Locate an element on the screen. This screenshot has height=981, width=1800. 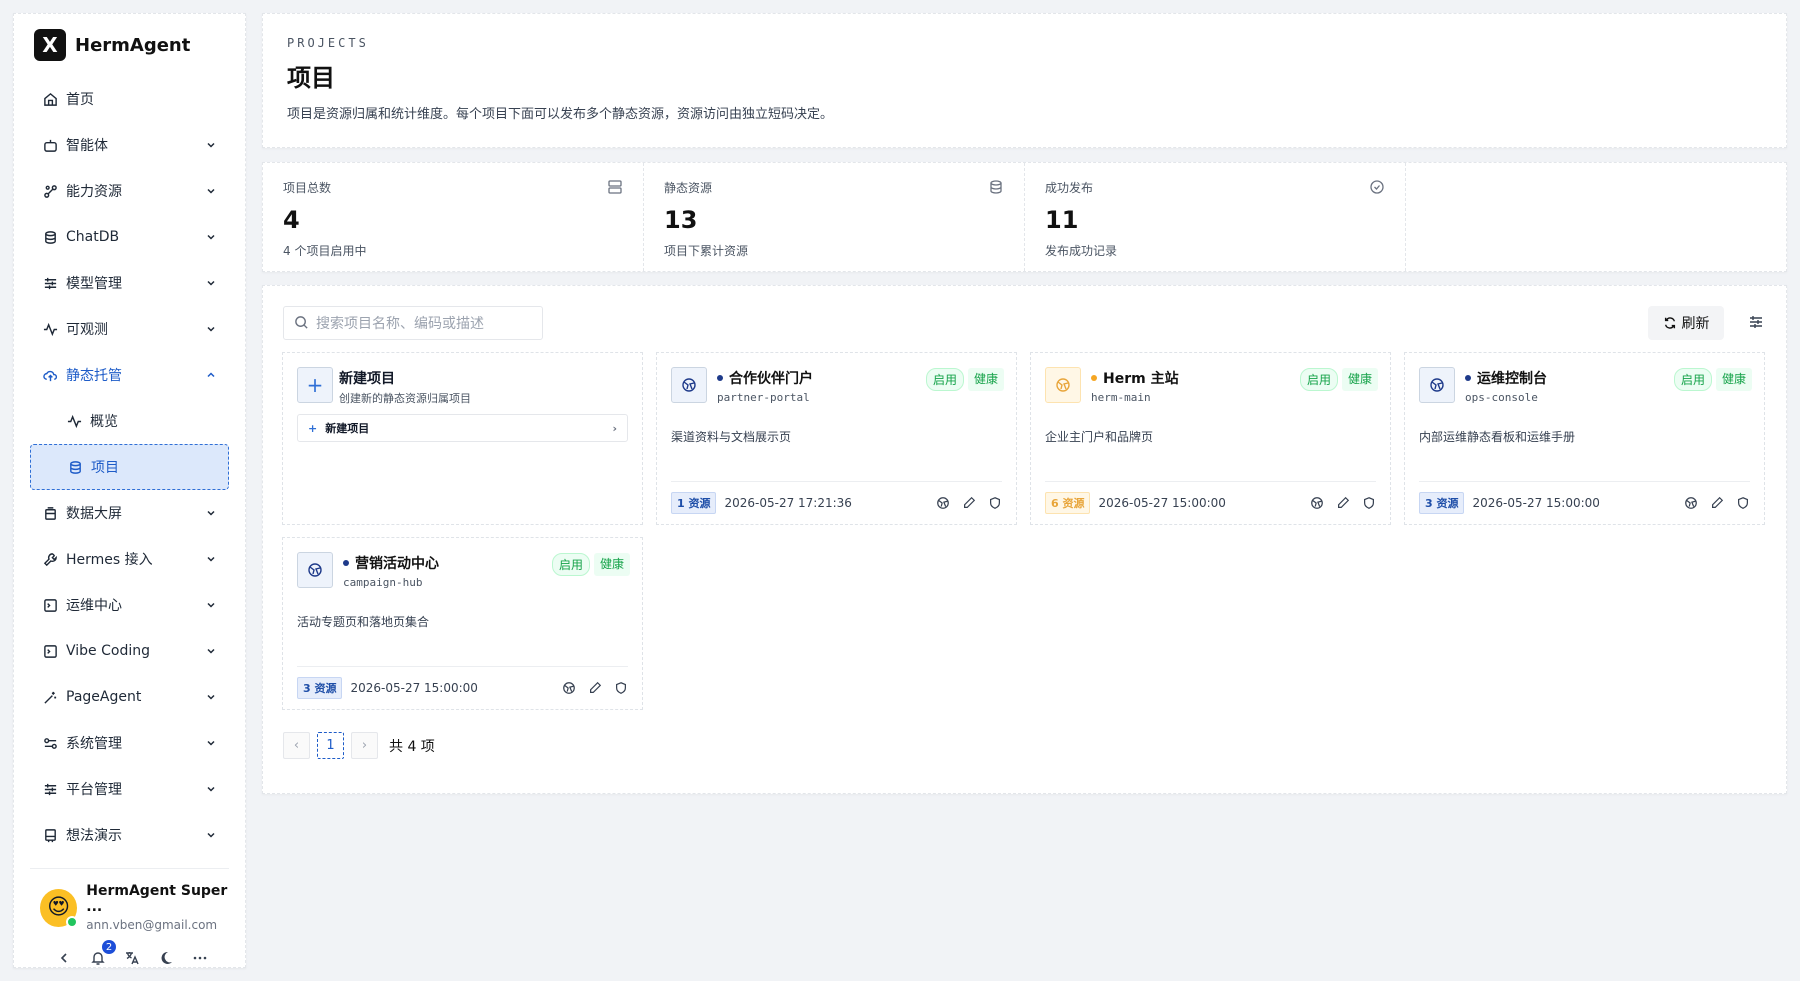
avatar: 😍 is located at coordinates (59, 908).